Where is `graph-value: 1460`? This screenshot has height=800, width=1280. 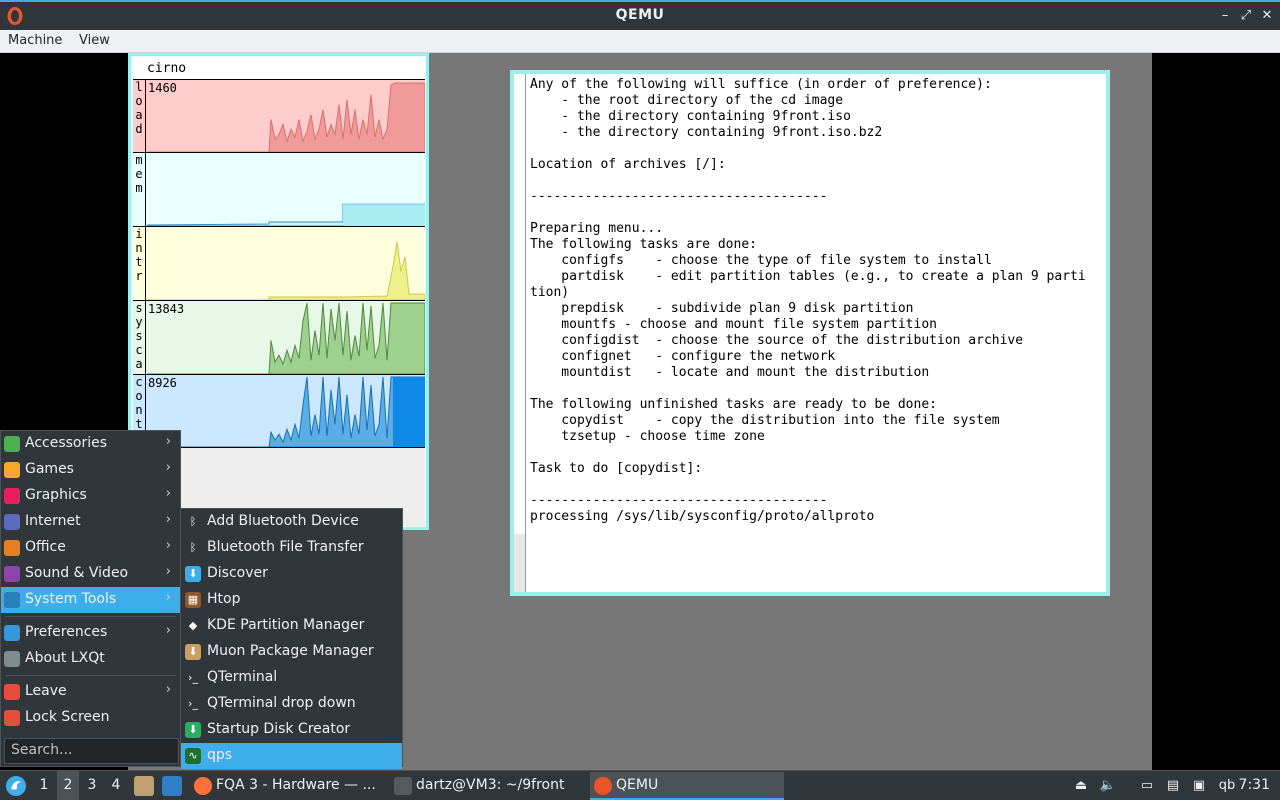 graph-value: 1460 is located at coordinates (162, 88).